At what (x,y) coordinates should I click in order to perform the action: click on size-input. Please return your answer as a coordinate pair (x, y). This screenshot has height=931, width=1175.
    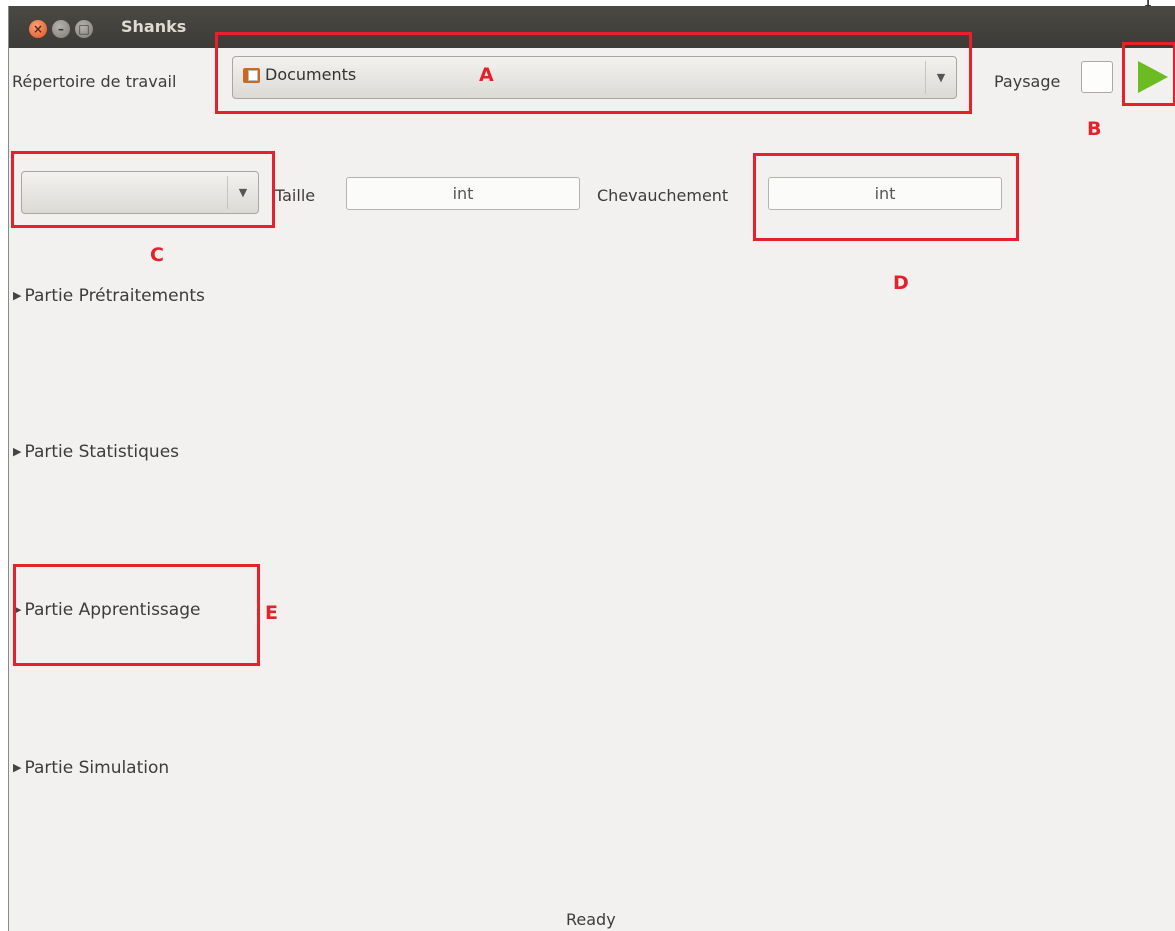
    Looking at the image, I should click on (463, 193).